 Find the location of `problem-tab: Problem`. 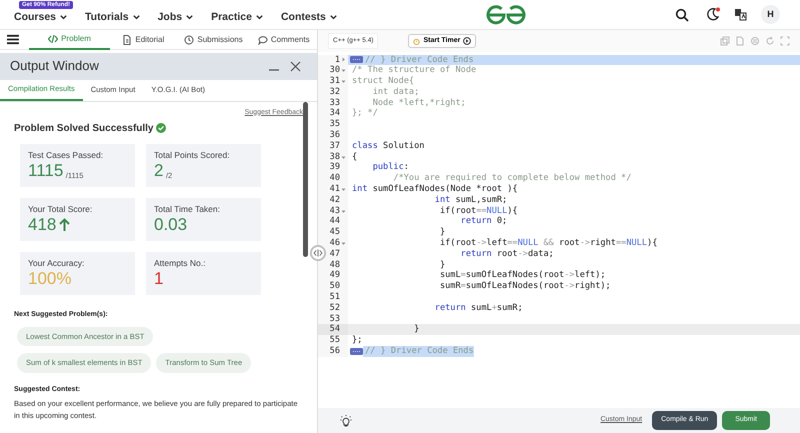

problem-tab: Problem is located at coordinates (69, 40).